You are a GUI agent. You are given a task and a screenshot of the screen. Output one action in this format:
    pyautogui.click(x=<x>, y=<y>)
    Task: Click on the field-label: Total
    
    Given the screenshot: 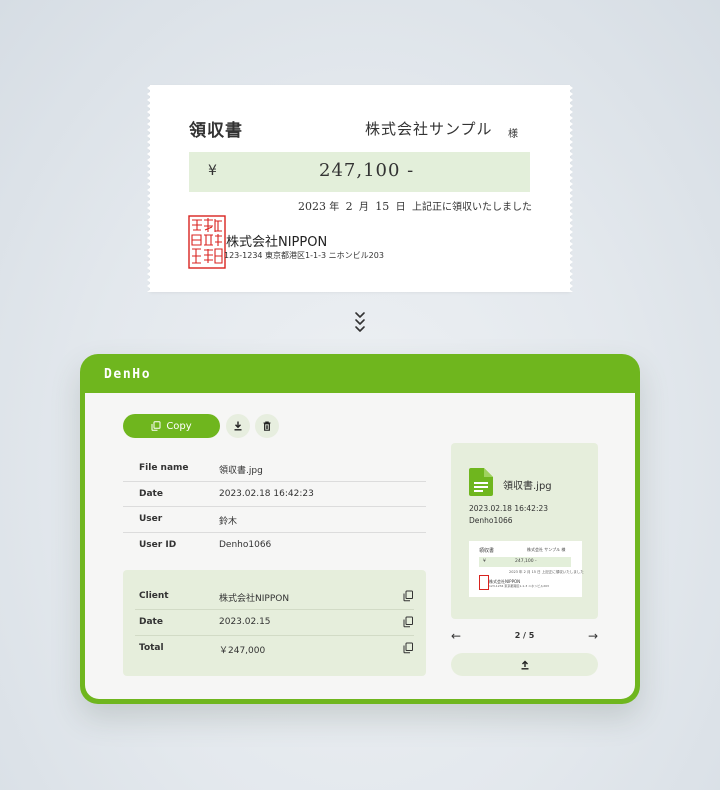 What is the action you would take?
    pyautogui.click(x=151, y=648)
    